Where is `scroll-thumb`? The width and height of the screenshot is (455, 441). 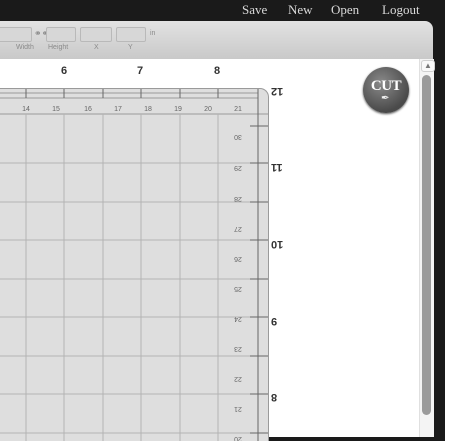
scroll-thumb is located at coordinates (426, 245).